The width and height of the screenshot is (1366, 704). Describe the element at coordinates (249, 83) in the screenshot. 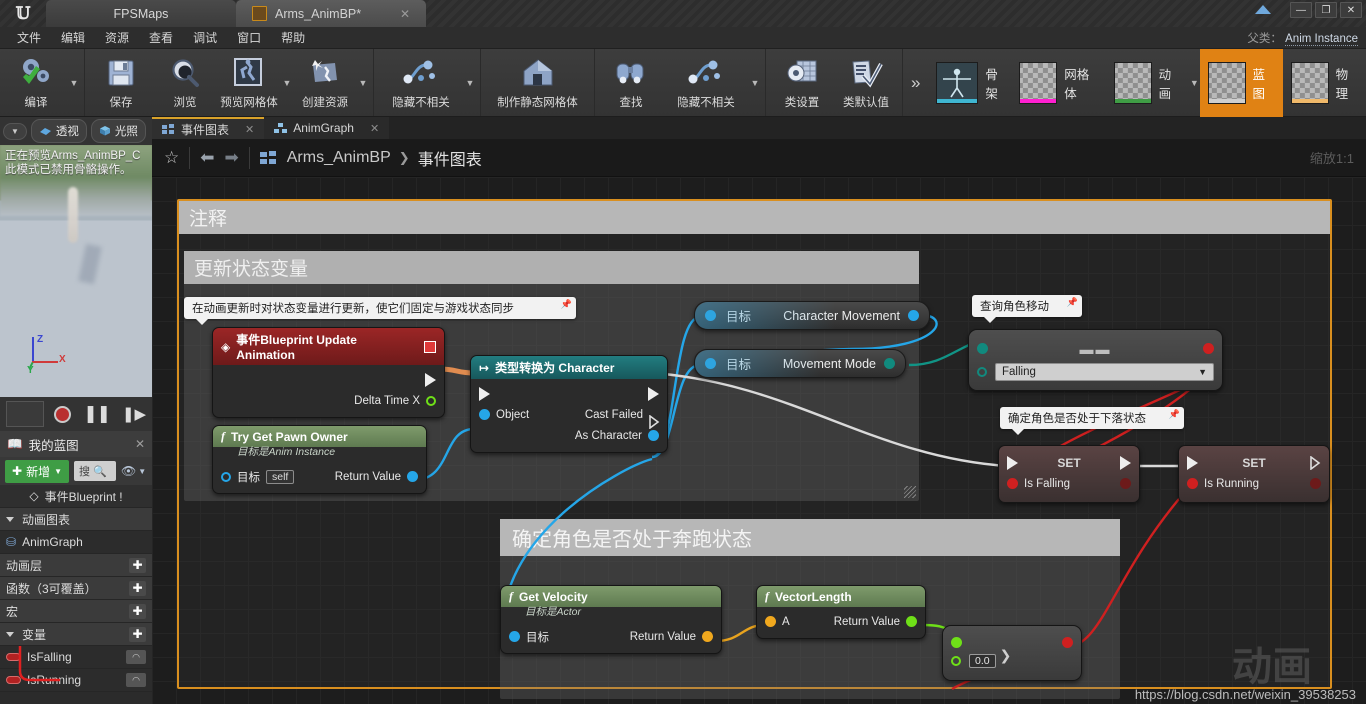

I see `preview-mesh-button: 预览网格体` at that location.